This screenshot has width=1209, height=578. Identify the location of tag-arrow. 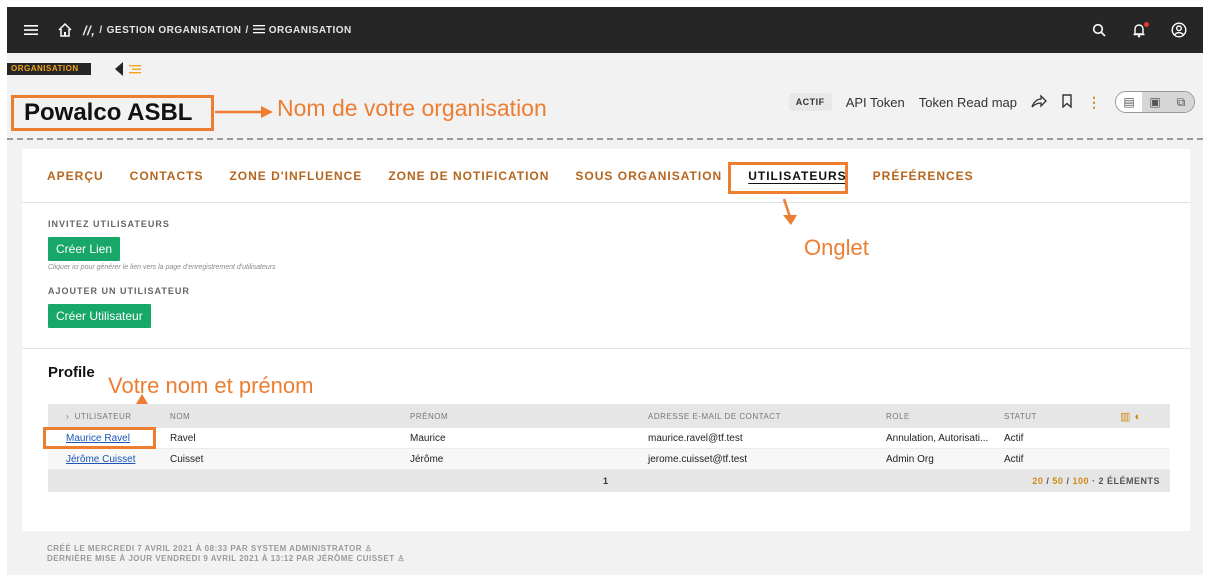
(119, 69).